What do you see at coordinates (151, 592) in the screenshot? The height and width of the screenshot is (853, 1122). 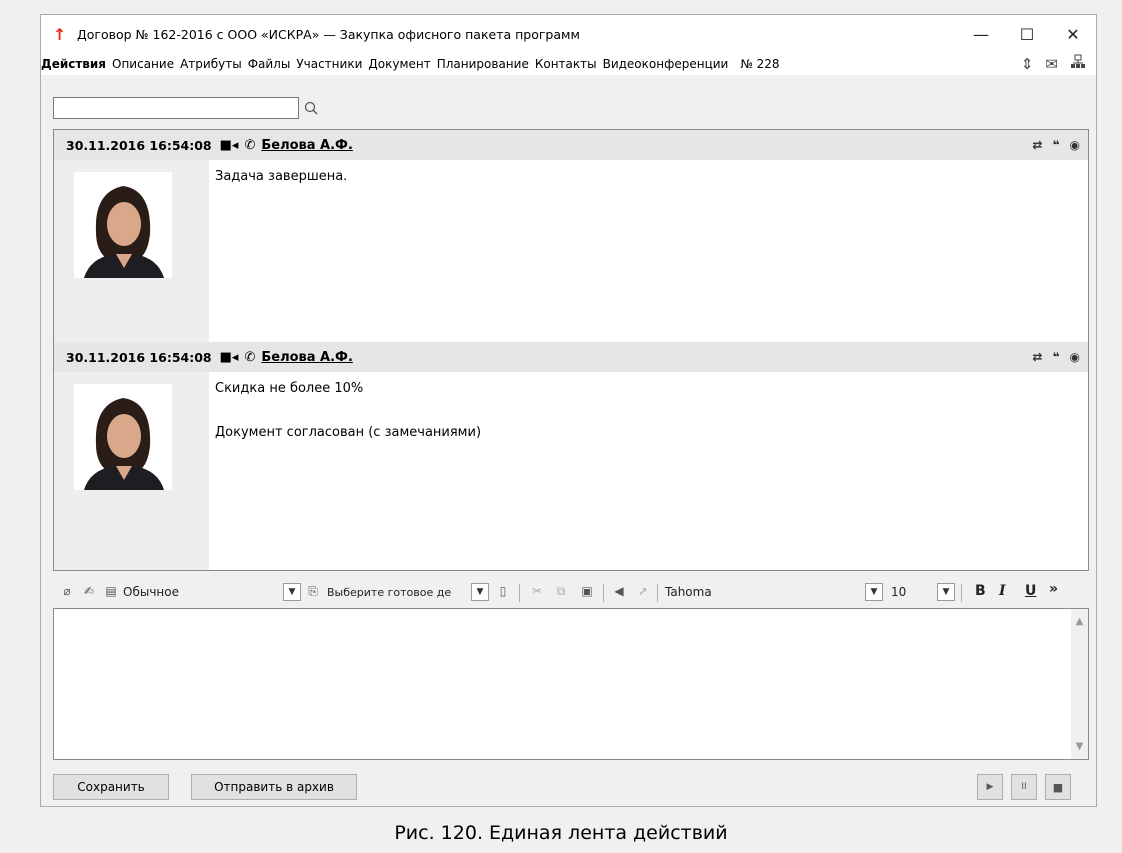 I see `style-select-value: Обычное` at bounding box center [151, 592].